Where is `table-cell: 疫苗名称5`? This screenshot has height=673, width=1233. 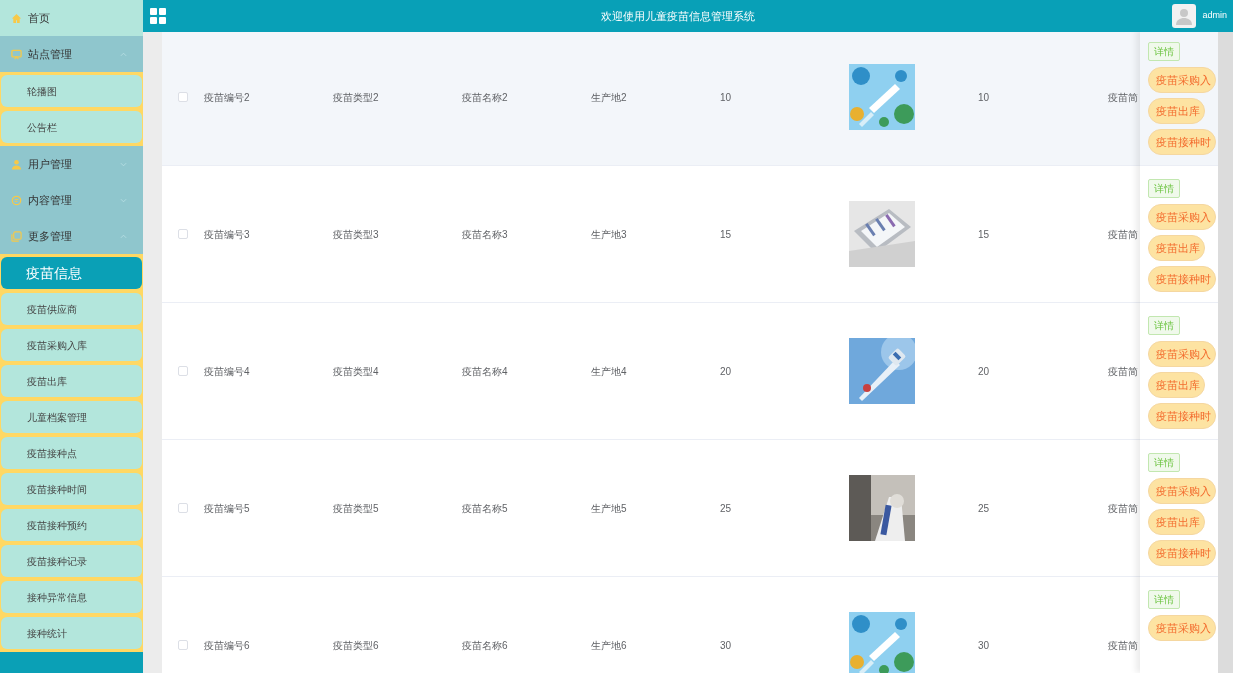
table-cell: 疫苗名称5 is located at coordinates (485, 508).